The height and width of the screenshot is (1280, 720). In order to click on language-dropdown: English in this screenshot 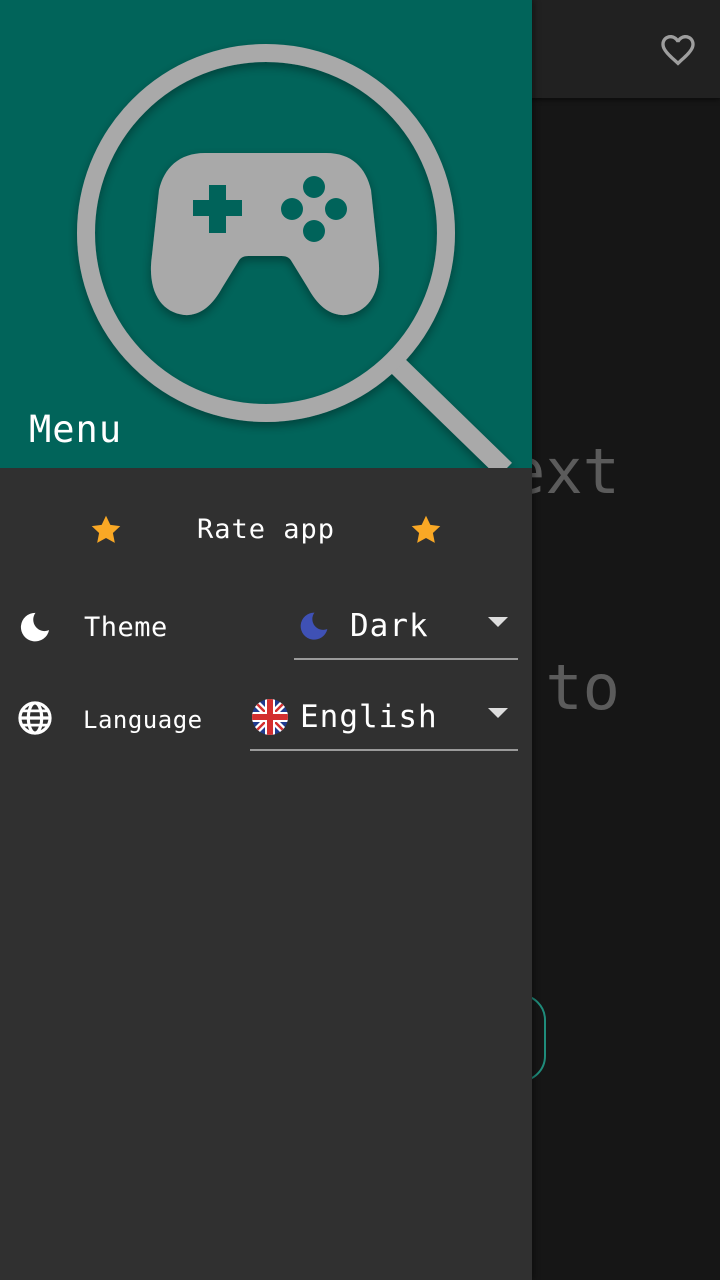, I will do `click(384, 717)`.